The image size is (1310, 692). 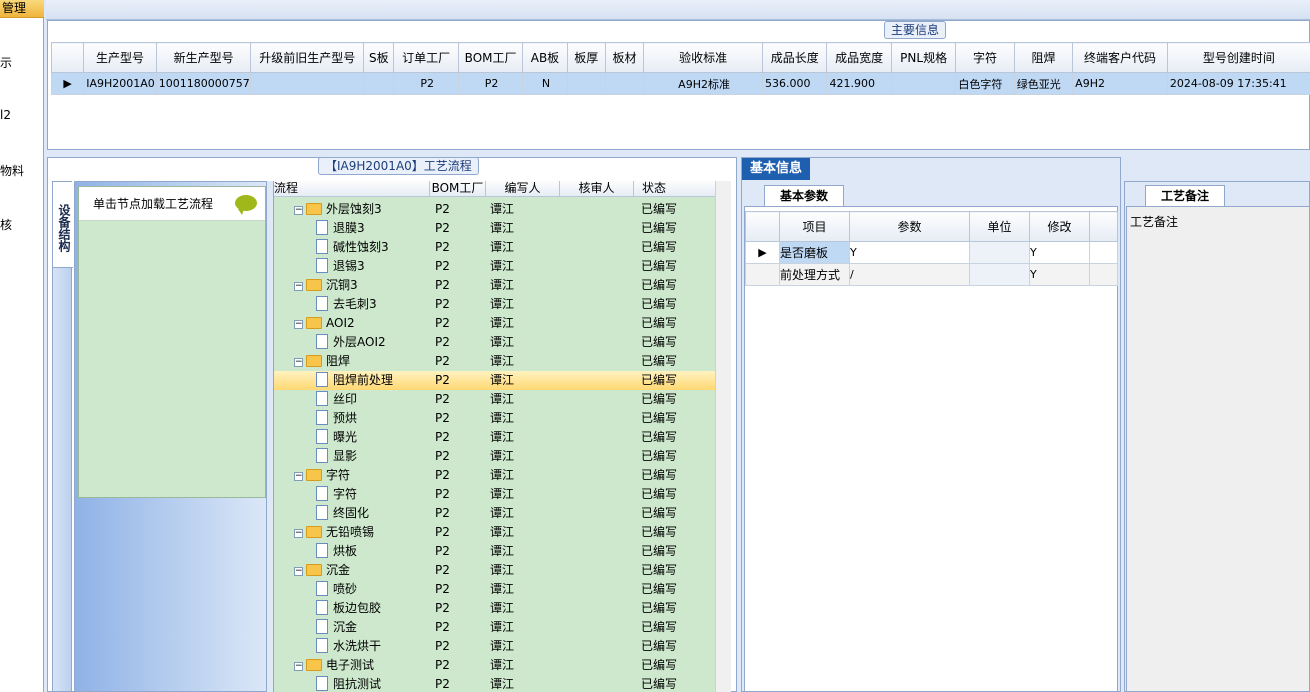 I want to click on tree-step-node: 烘板 P2 谭江 已编写, so click(x=494, y=551).